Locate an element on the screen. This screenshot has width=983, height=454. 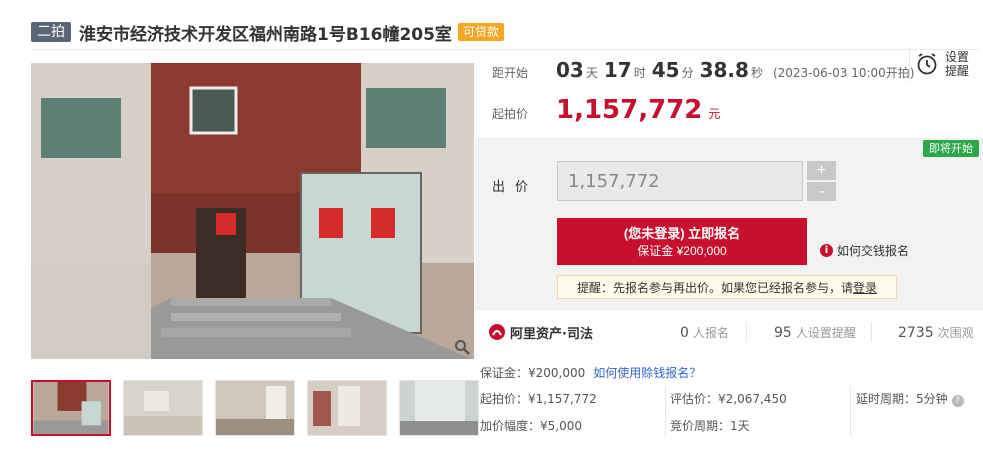
help-icon: ? is located at coordinates (957, 401).